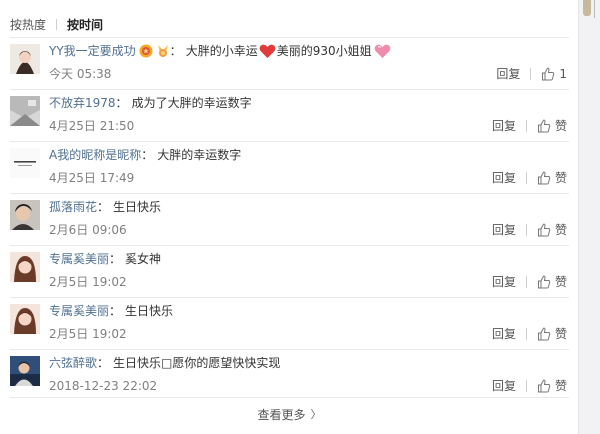 This screenshot has height=434, width=600. I want to click on comment-text-continued: 美丽的930小姐姐, so click(324, 51).